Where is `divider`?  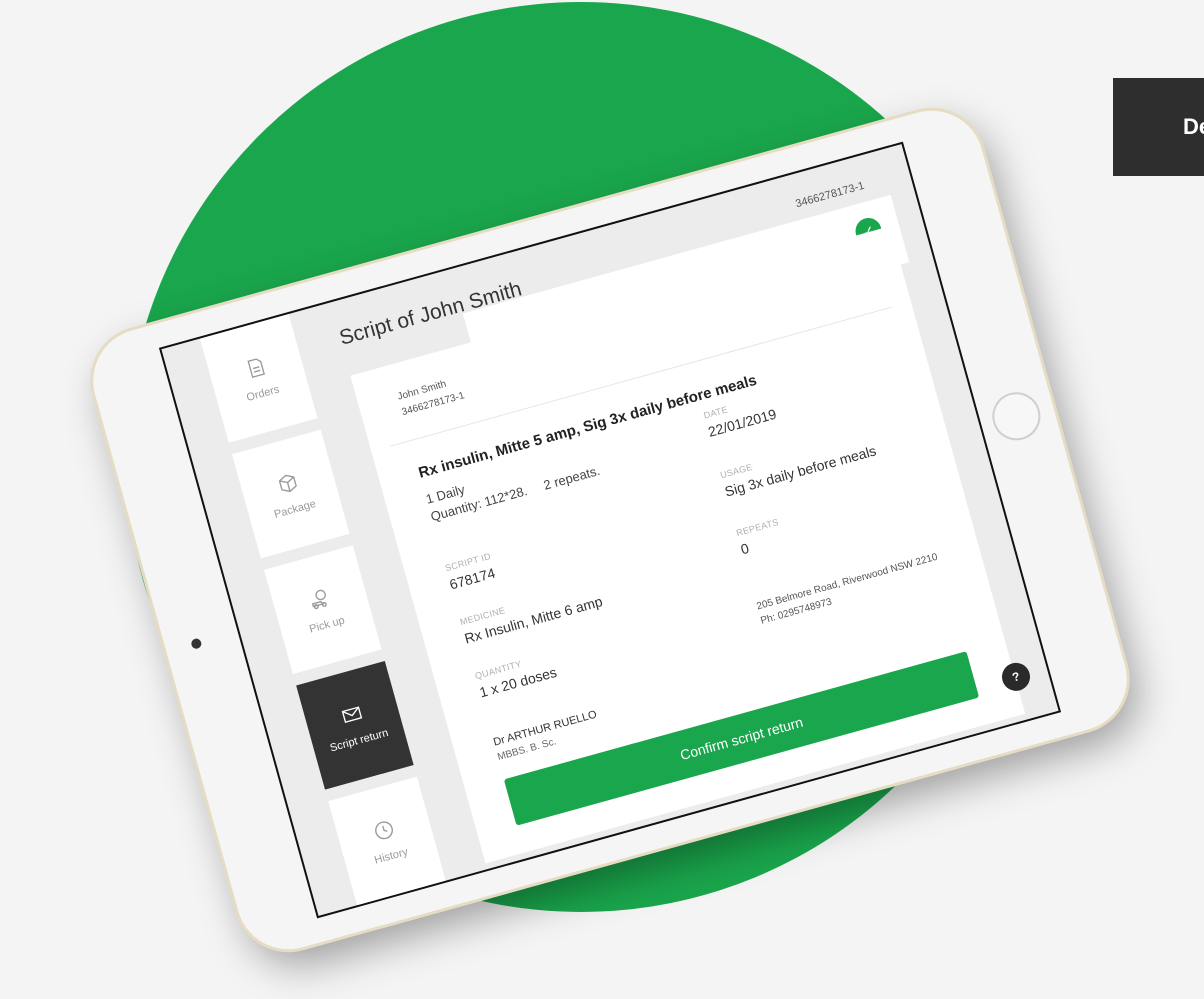
divider is located at coordinates (641, 376).